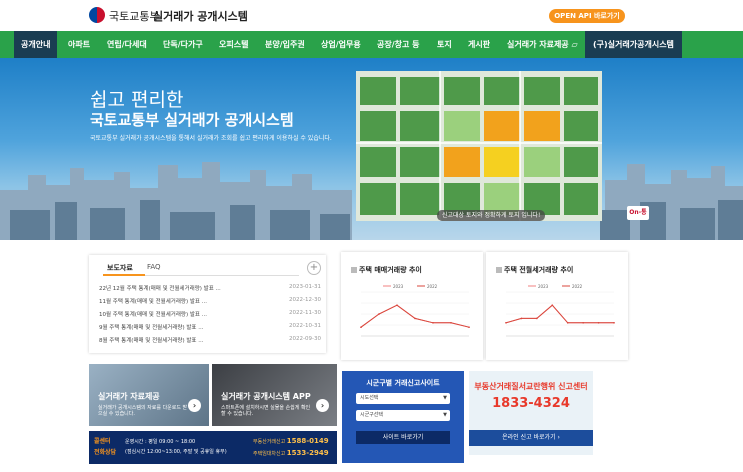 This screenshot has height=472, width=743. Describe the element at coordinates (587, 16) in the screenshot. I see `open-api-button: OPEN API 바로가기` at that location.